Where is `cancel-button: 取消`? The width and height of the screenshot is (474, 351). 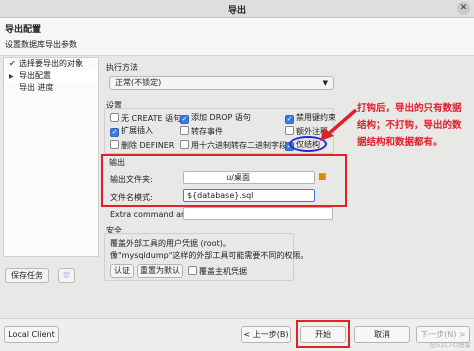 cancel-button: 取消 is located at coordinates (382, 334).